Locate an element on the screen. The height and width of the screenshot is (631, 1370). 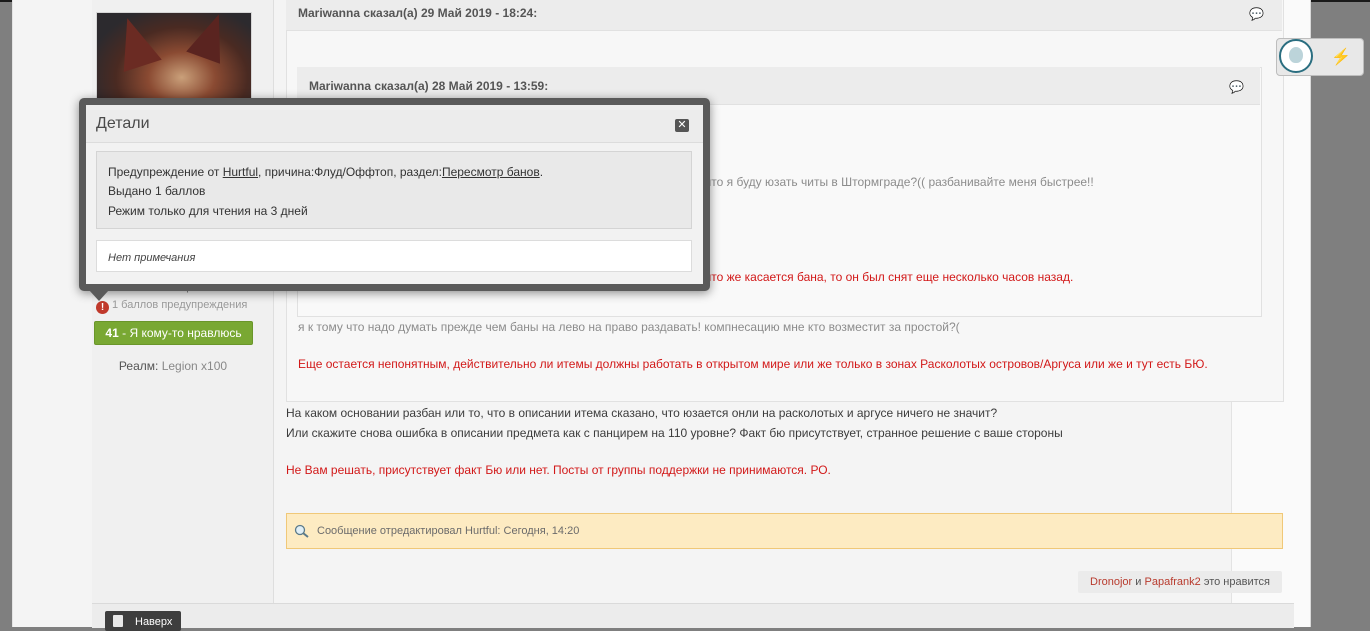
edit-magnifier-icon is located at coordinates (301, 531).